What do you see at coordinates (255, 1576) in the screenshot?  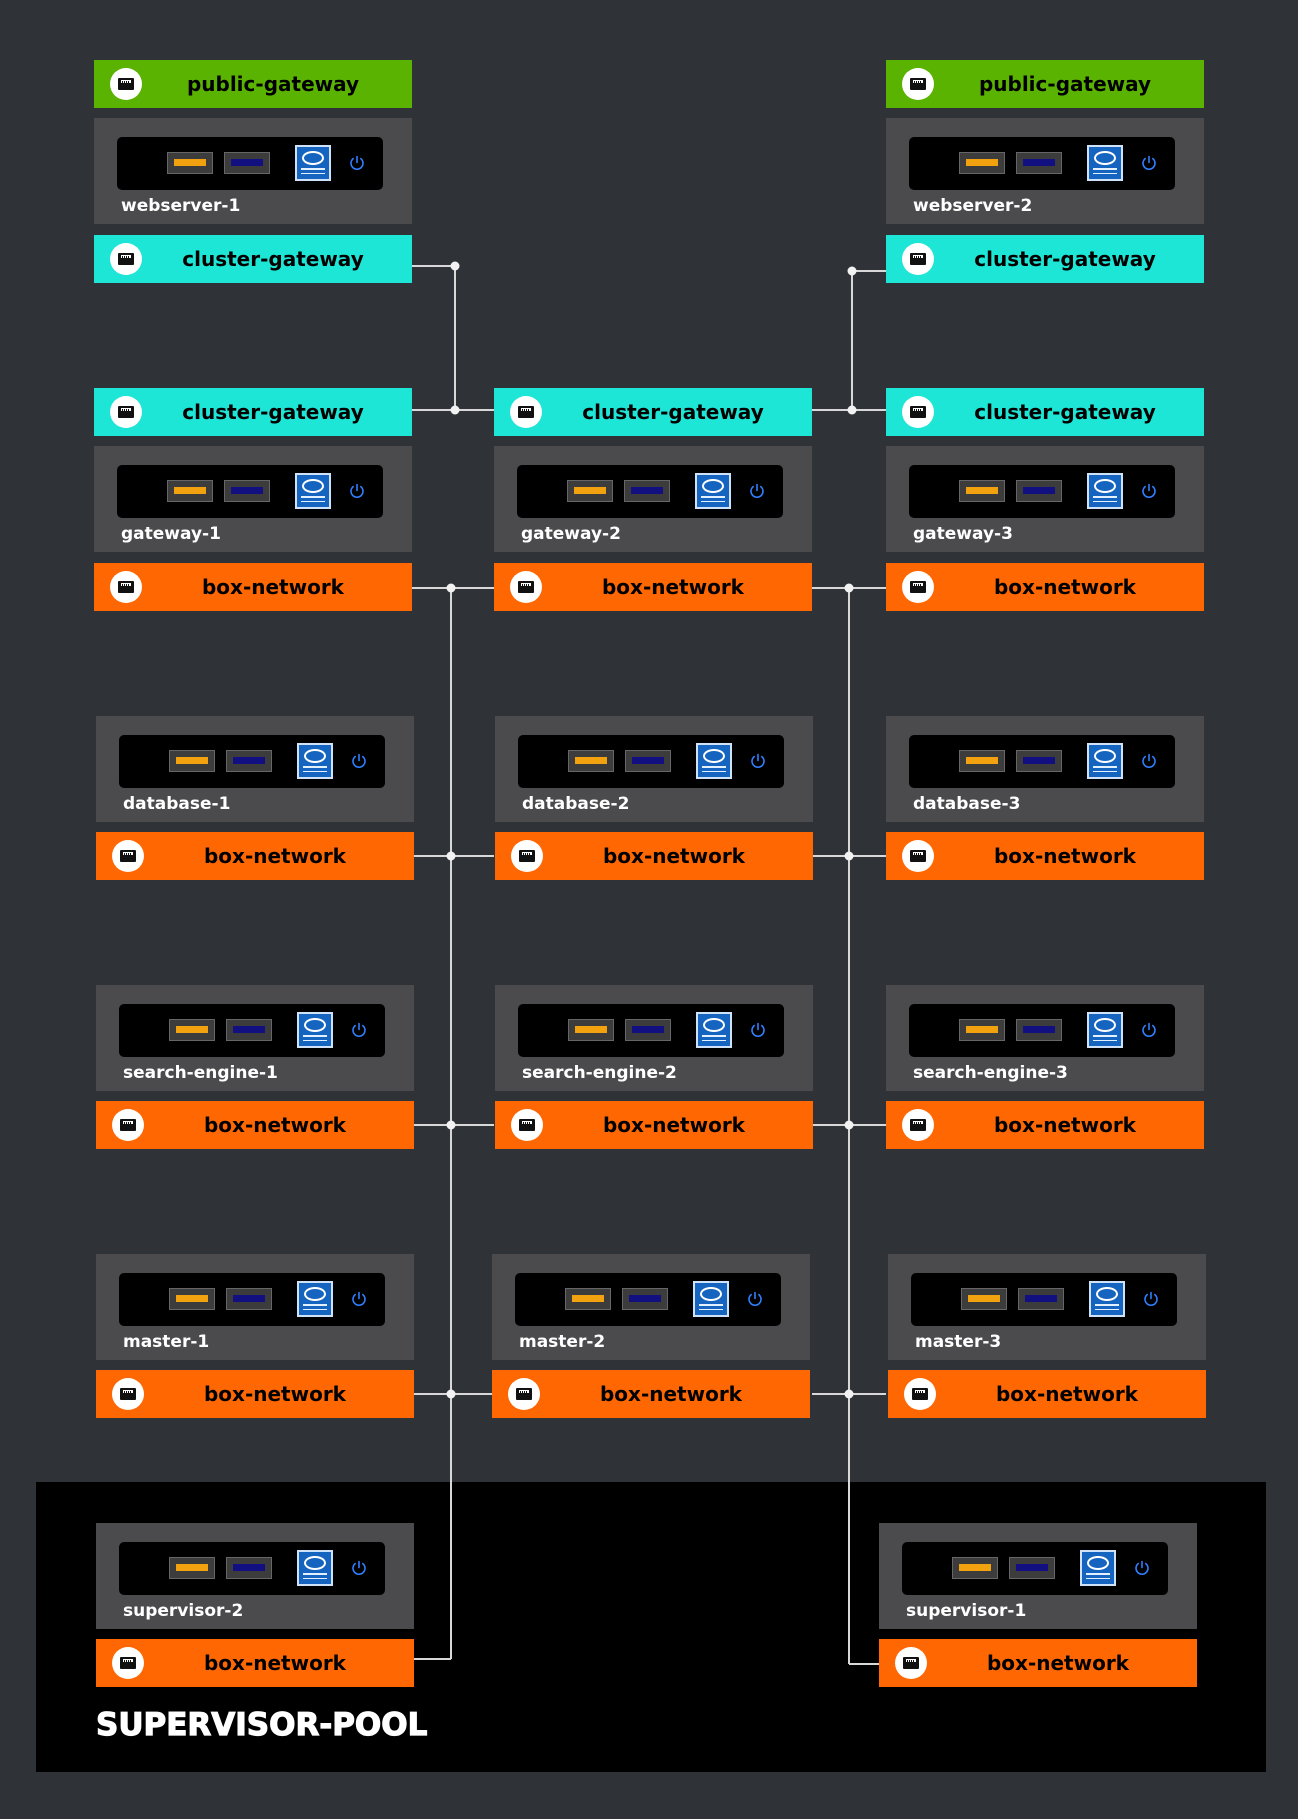 I see `host-supervisor-2: supervisor-2` at bounding box center [255, 1576].